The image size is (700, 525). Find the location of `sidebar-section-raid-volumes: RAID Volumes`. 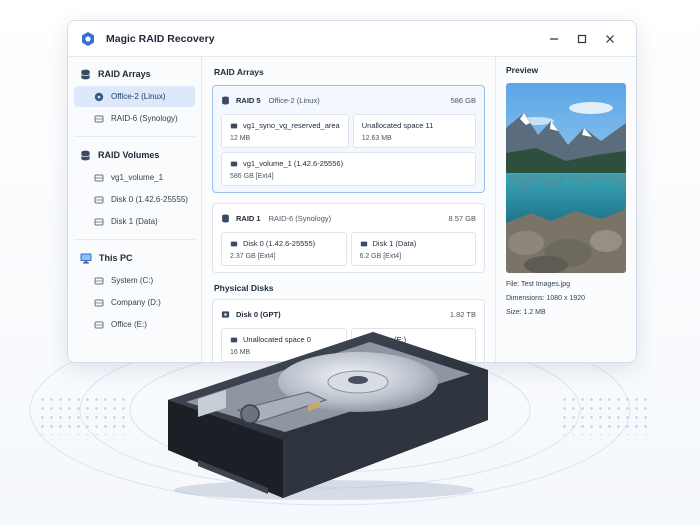

sidebar-section-raid-volumes: RAID Volumes is located at coordinates (134, 155).